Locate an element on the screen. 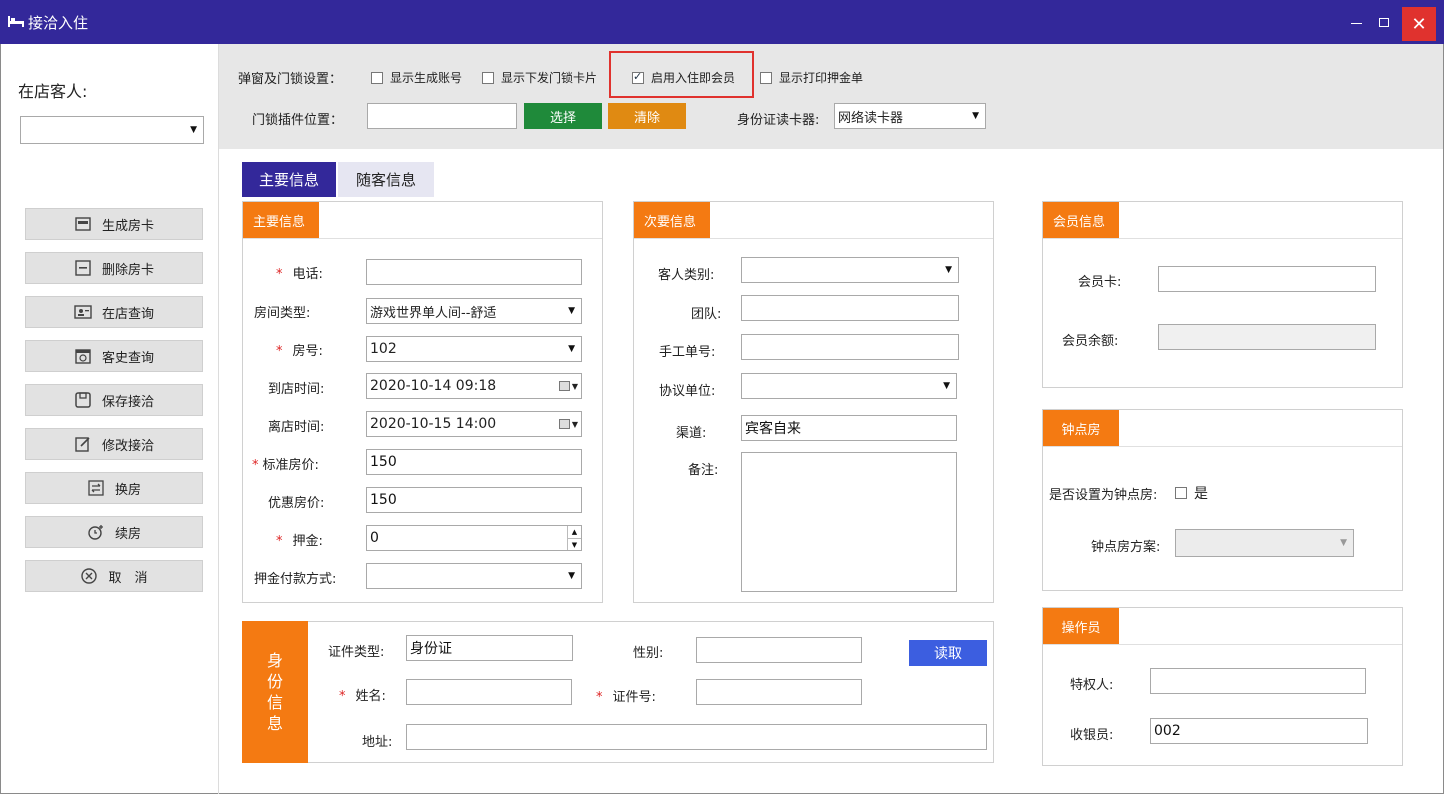 The width and height of the screenshot is (1444, 794). guest-type-select: ▼ is located at coordinates (850, 270).